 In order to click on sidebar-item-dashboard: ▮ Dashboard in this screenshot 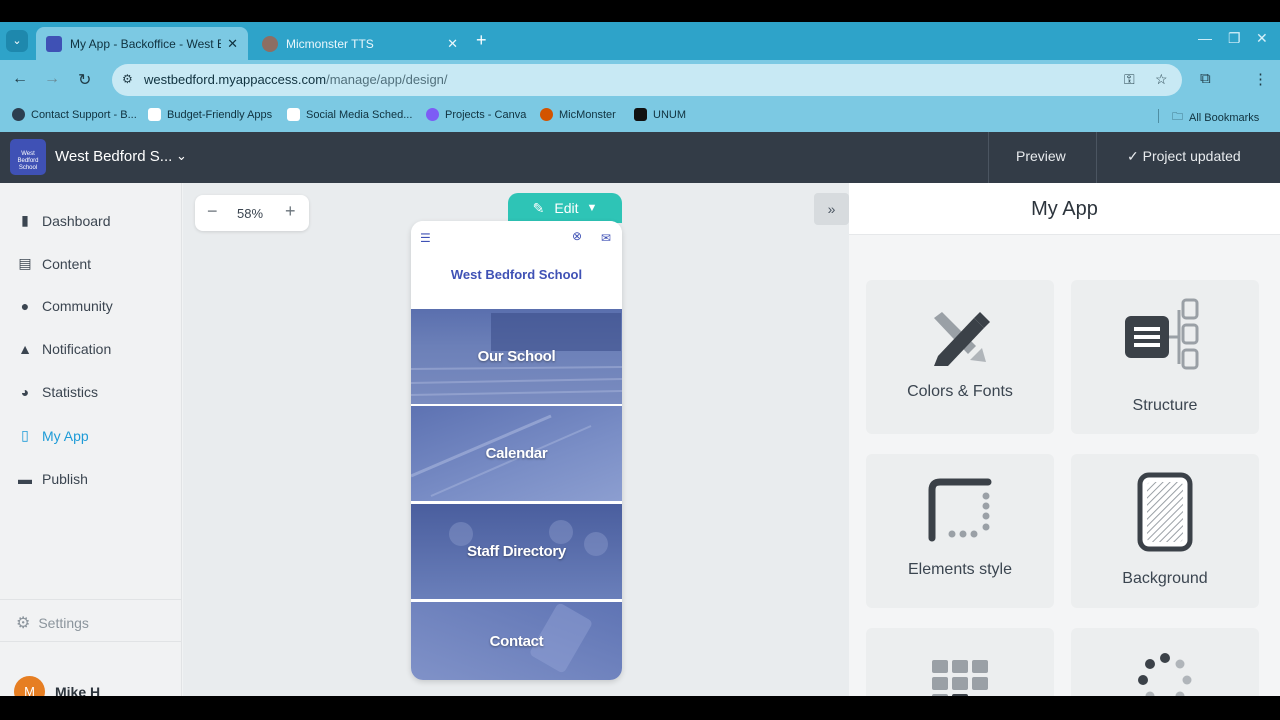, I will do `click(63, 220)`.